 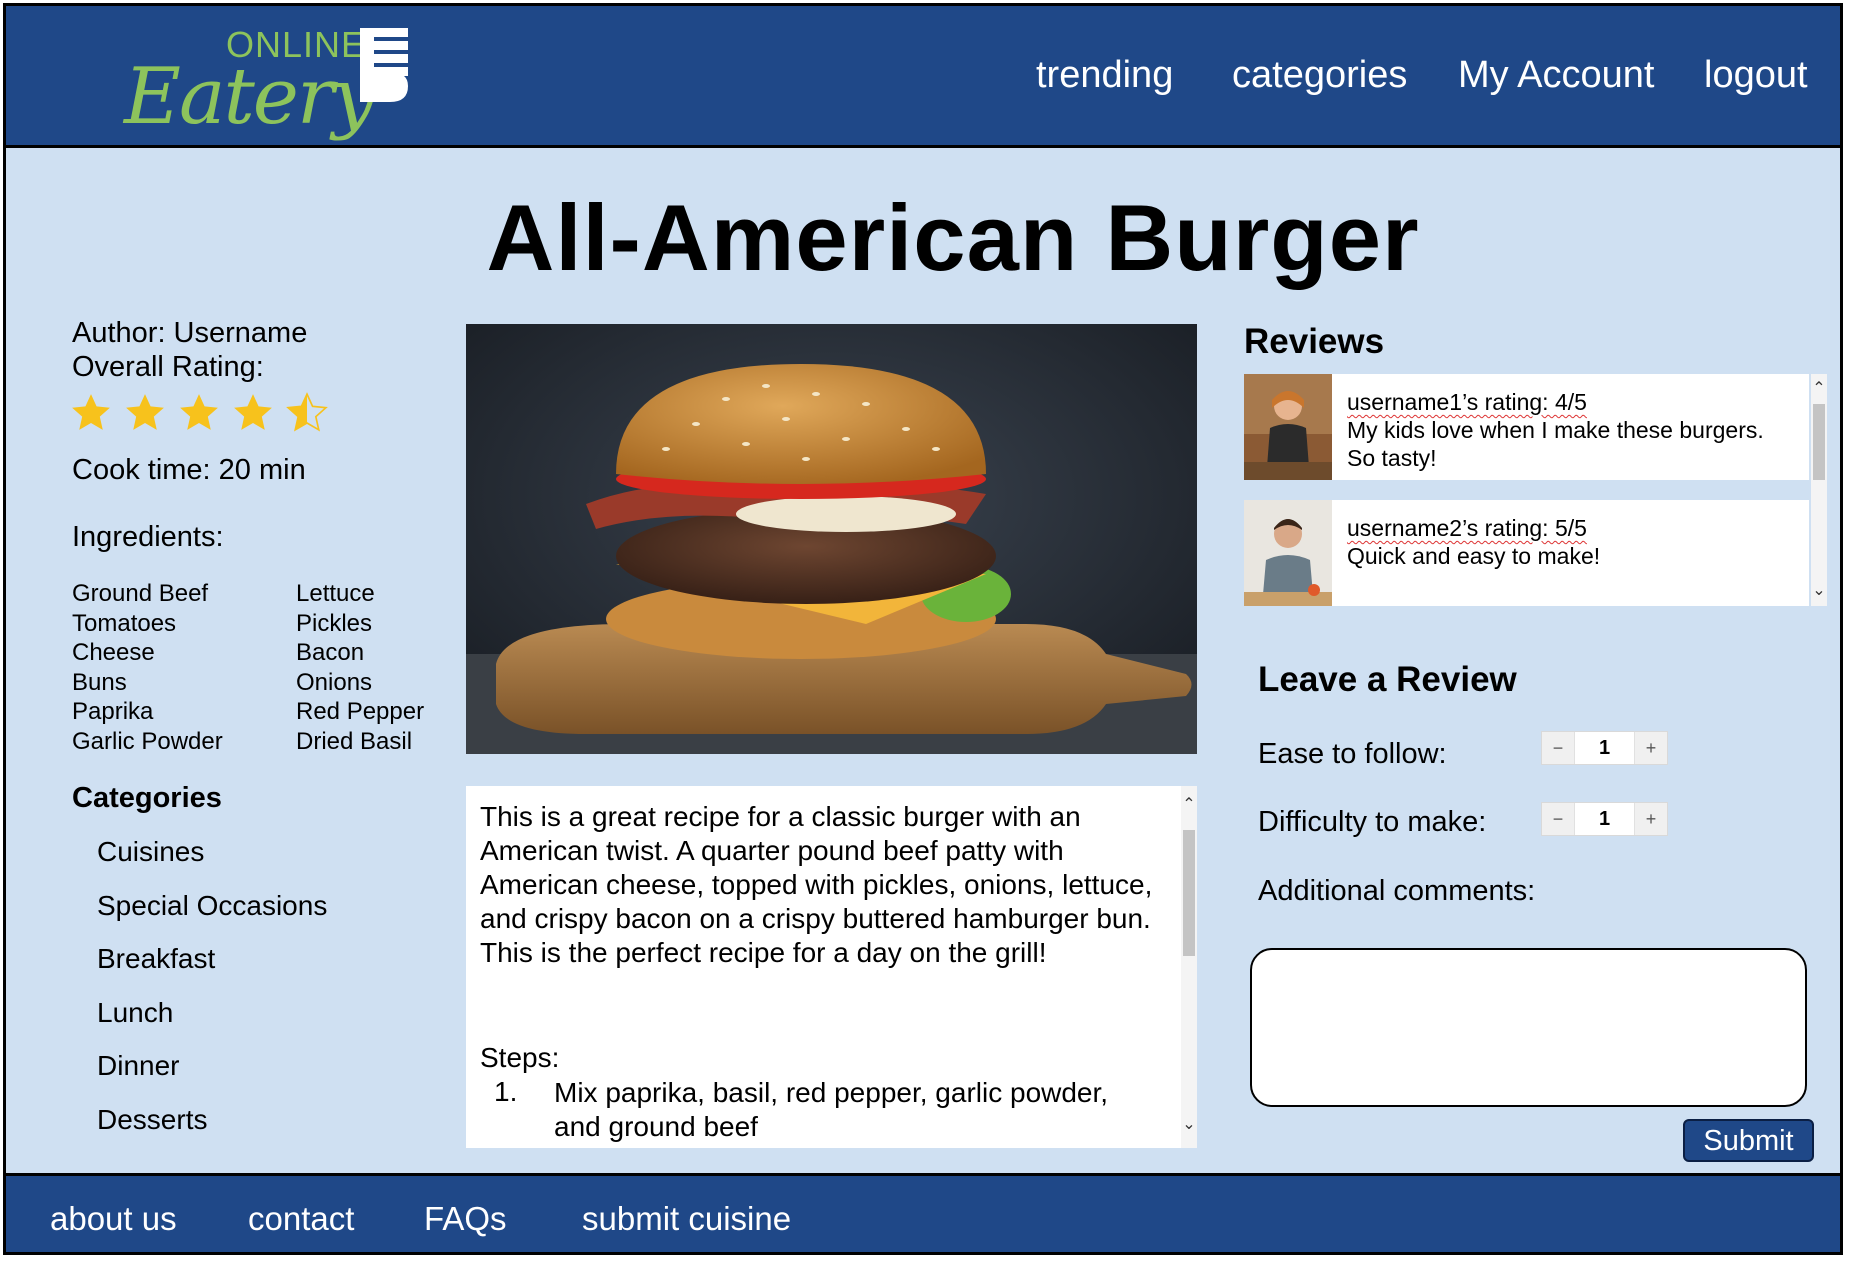 What do you see at coordinates (953, 237) in the screenshot?
I see `recipe-title: All-American Burger` at bounding box center [953, 237].